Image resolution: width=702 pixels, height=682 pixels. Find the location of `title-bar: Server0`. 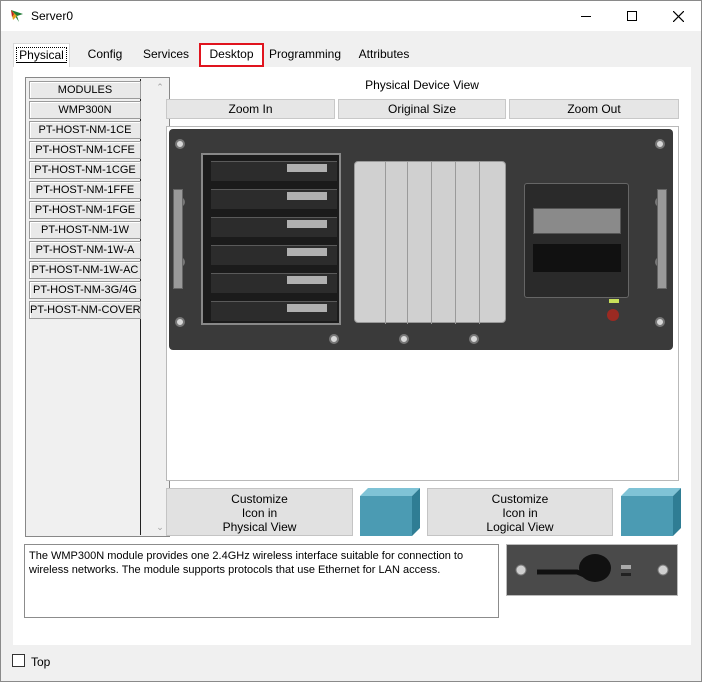

title-bar: Server0 is located at coordinates (351, 16).